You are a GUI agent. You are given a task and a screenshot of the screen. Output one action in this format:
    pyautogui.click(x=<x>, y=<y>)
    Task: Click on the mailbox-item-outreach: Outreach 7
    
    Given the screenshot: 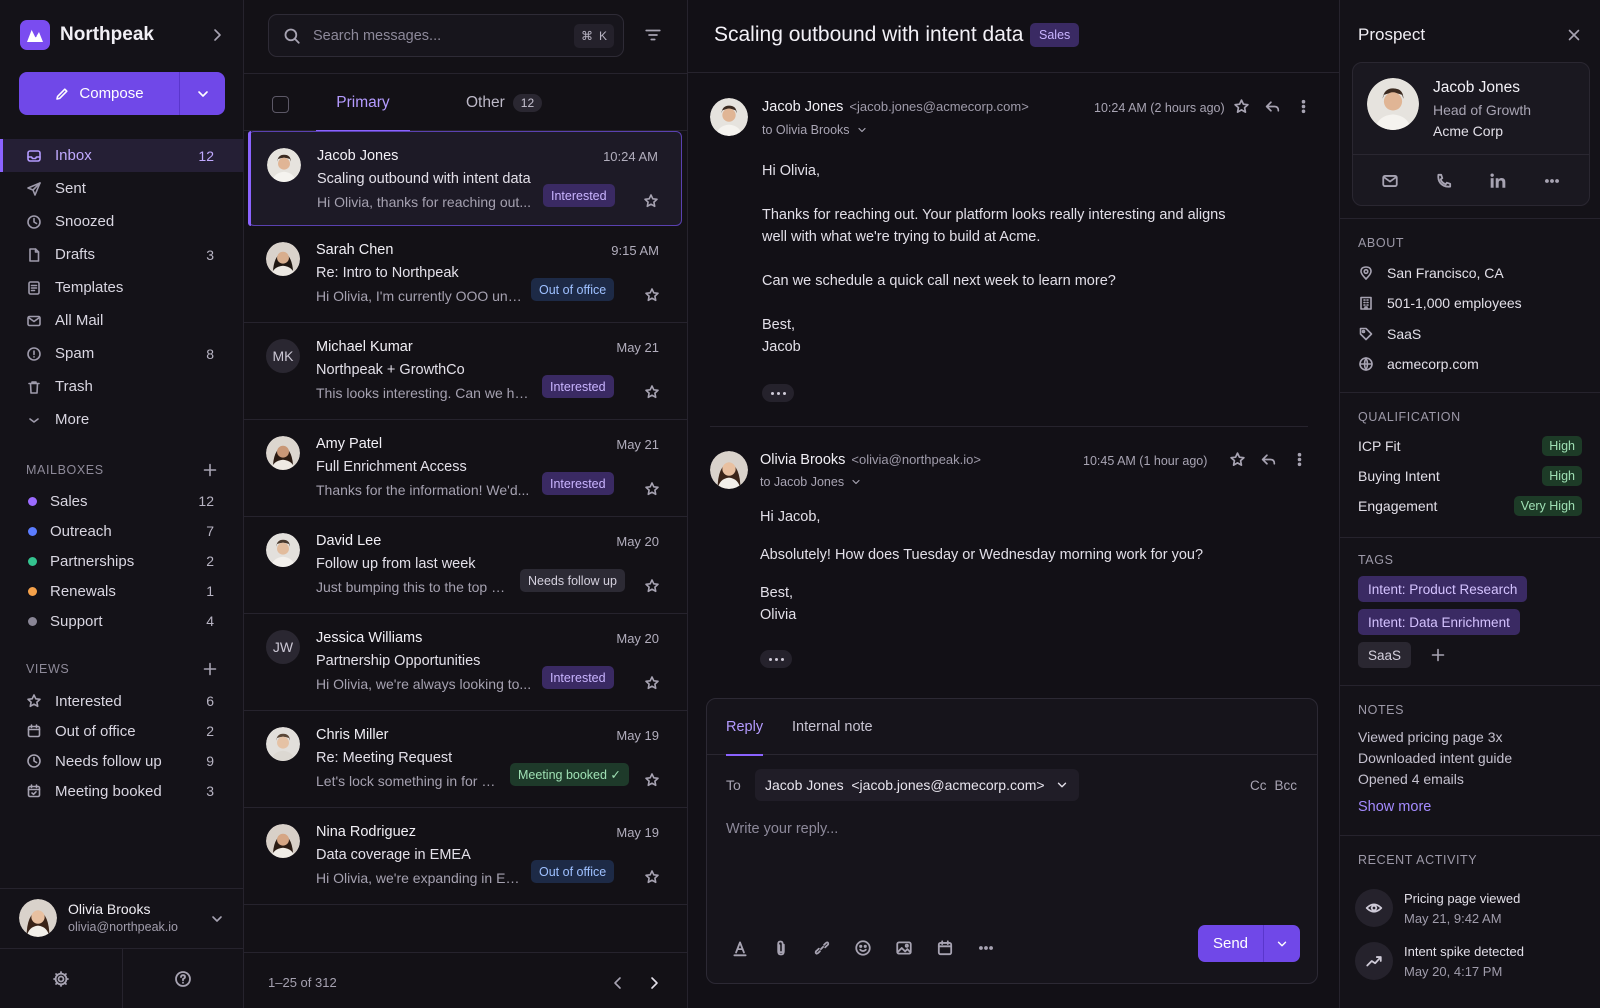 What is the action you would take?
    pyautogui.click(x=122, y=531)
    